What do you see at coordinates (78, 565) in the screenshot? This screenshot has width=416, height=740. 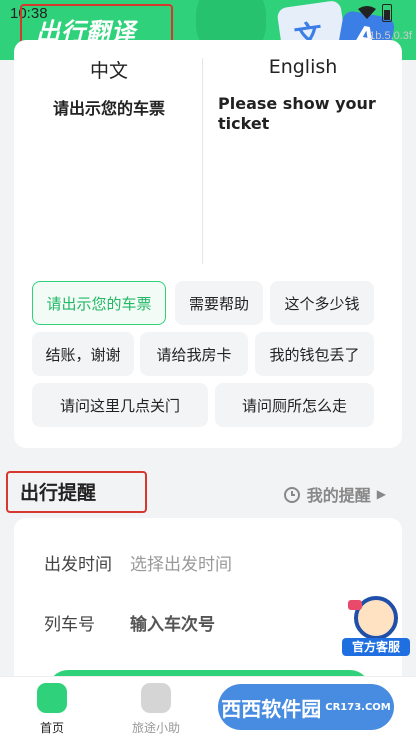 I see `depart-time-label: 出发时间` at bounding box center [78, 565].